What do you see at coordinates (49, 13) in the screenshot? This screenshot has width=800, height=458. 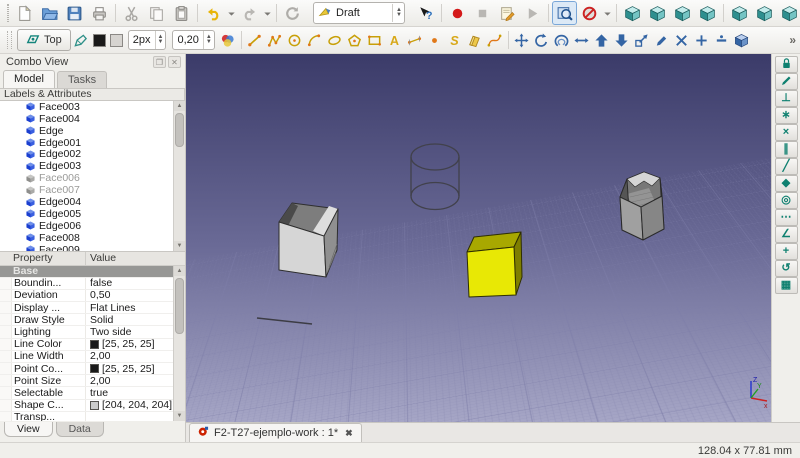 I see `open-file-button` at bounding box center [49, 13].